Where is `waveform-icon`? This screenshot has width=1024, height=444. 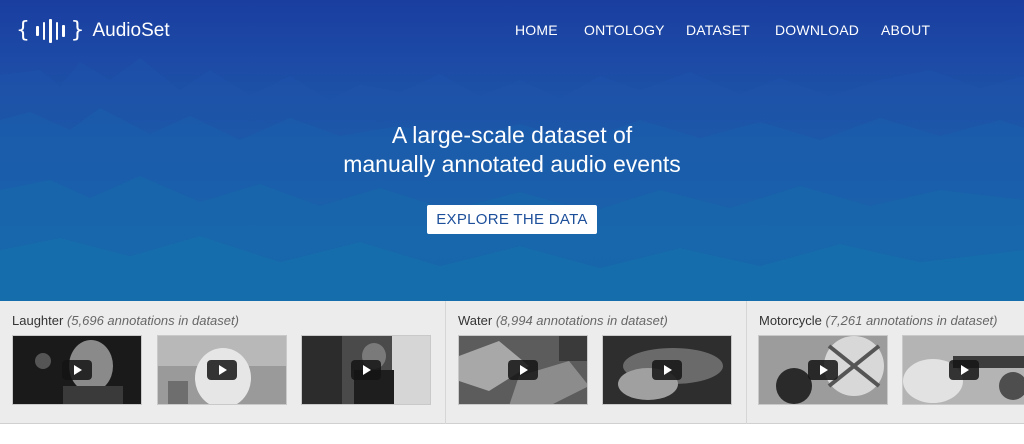 waveform-icon is located at coordinates (50, 31).